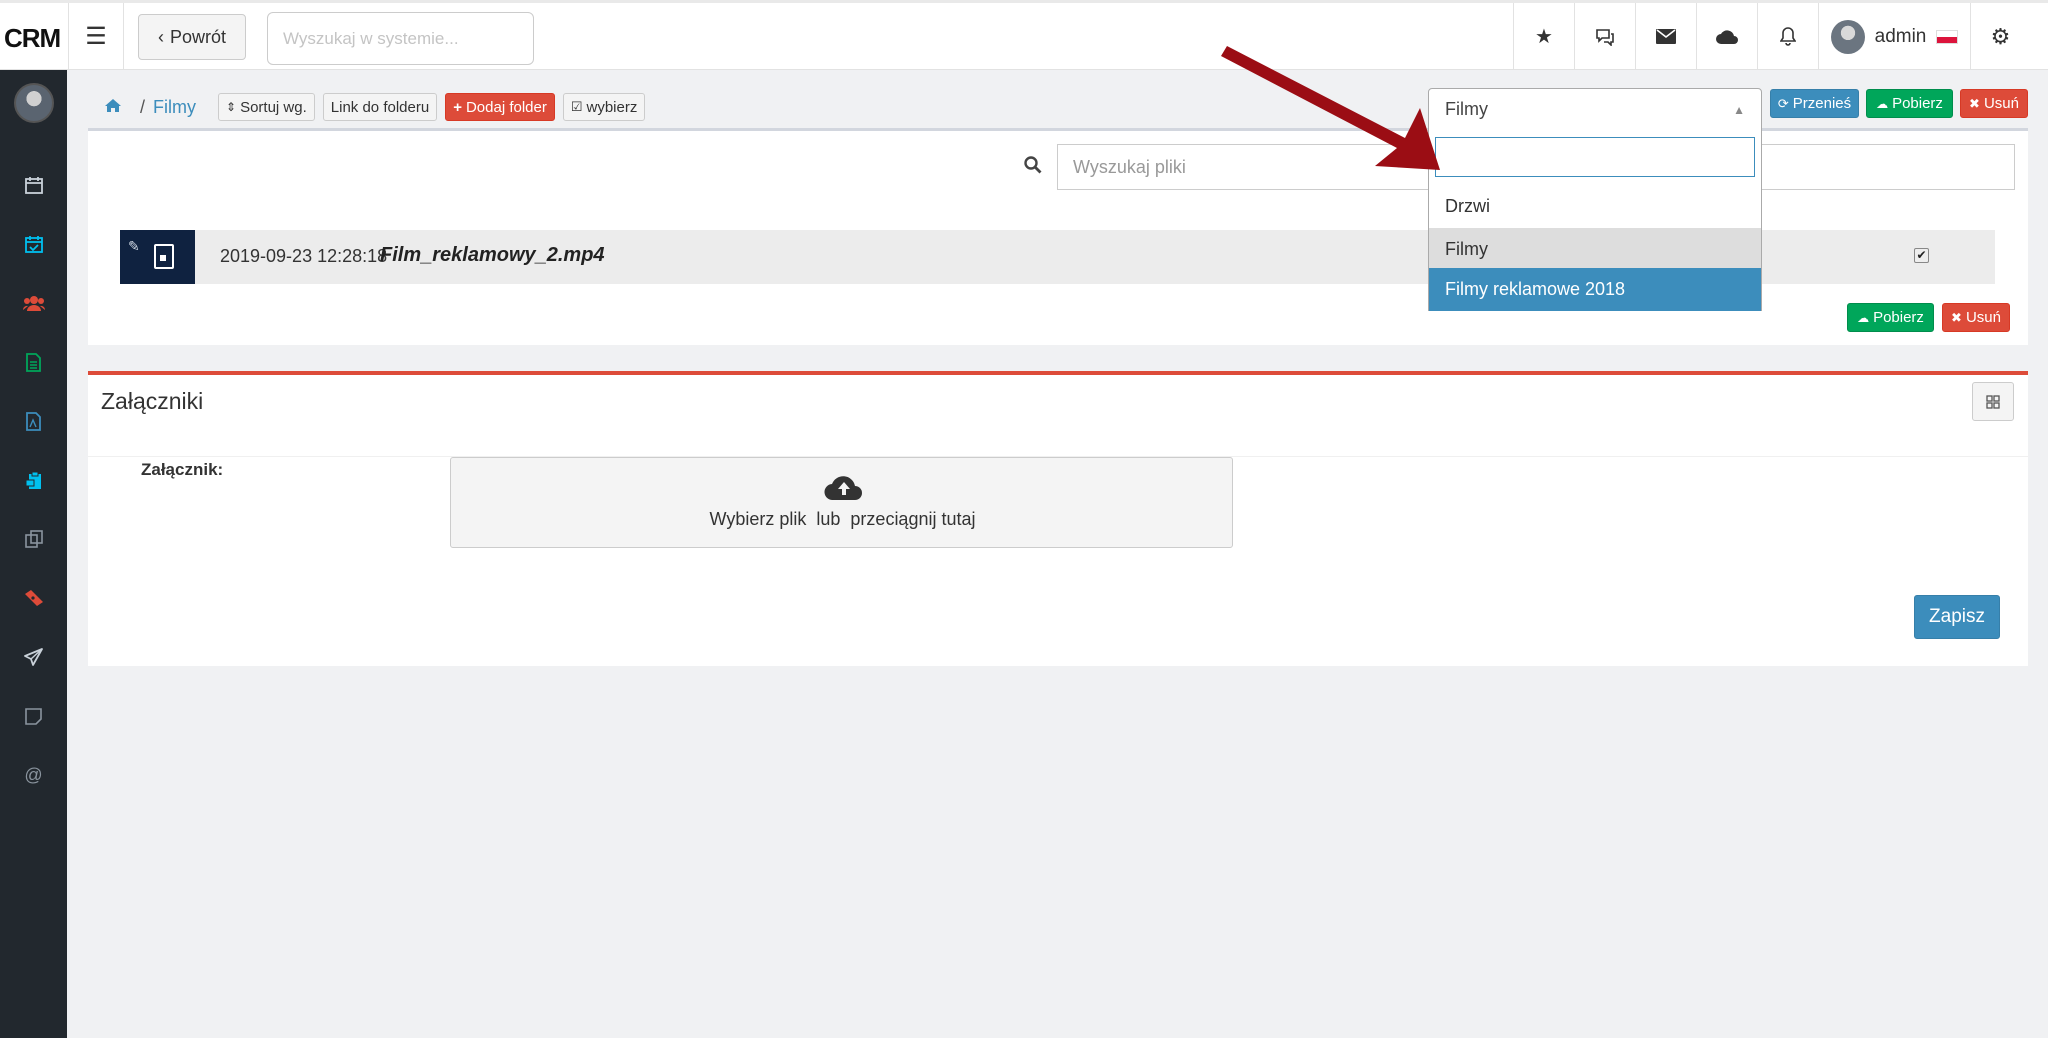 The width and height of the screenshot is (2048, 1038). I want to click on dropzone-text: Wybierz plik lub przeciągnij tutaj, so click(842, 519).